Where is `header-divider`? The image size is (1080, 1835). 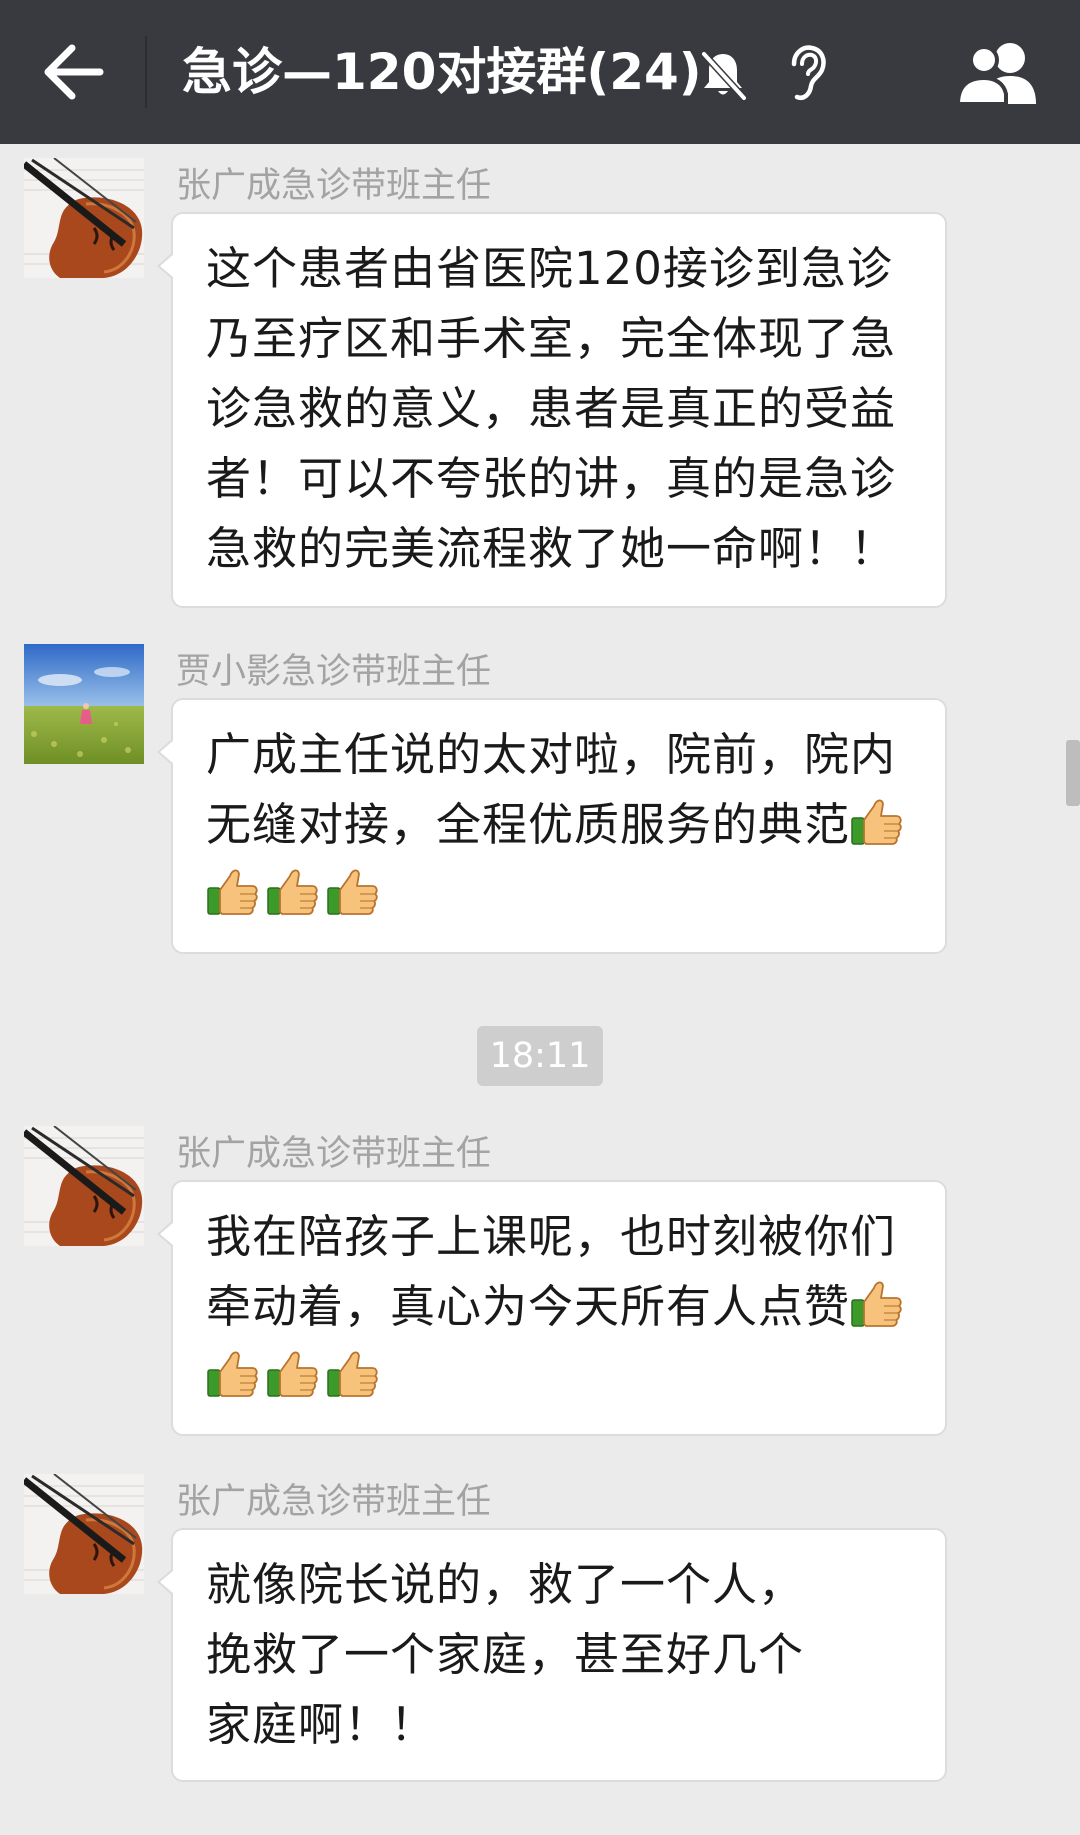 header-divider is located at coordinates (146, 72).